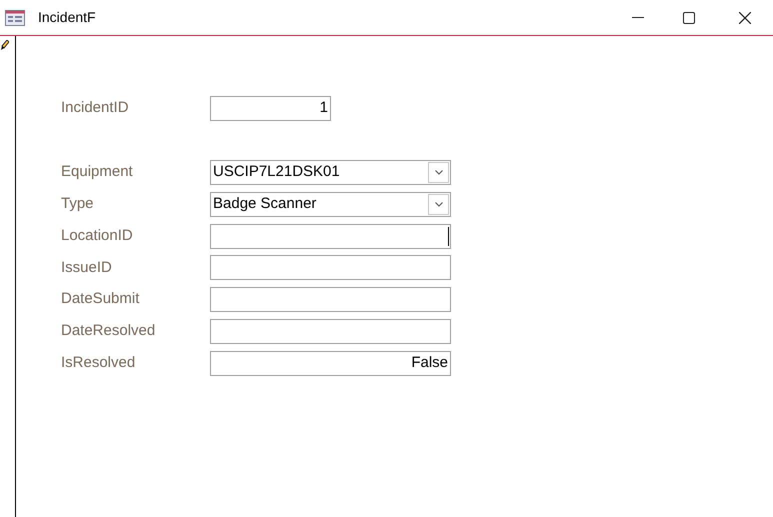  What do you see at coordinates (97, 236) in the screenshot?
I see `field-label: LocationID` at bounding box center [97, 236].